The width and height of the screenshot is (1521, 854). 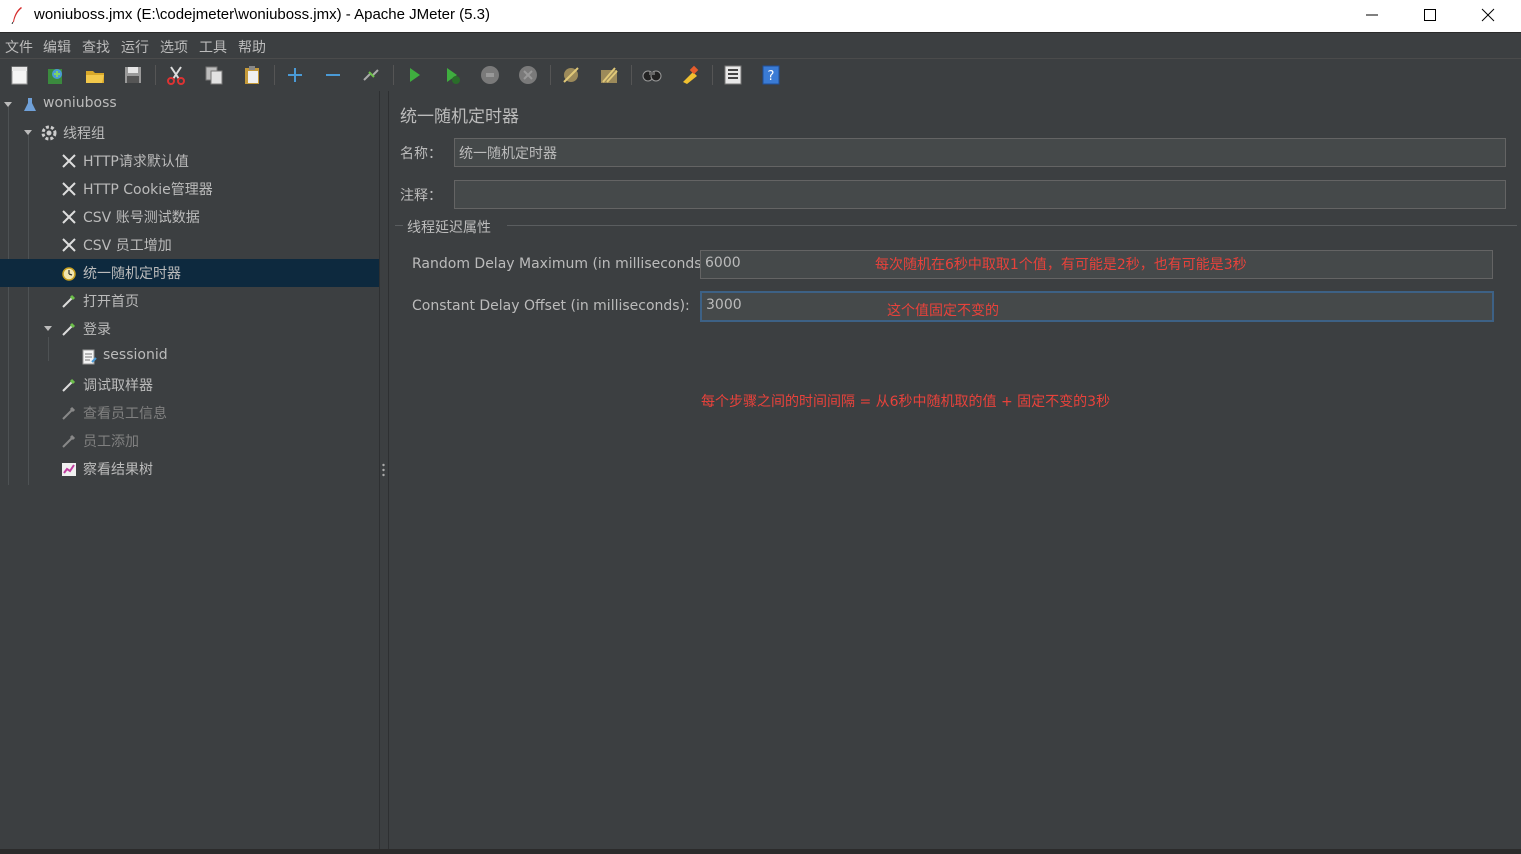 What do you see at coordinates (69, 469) in the screenshot?
I see `chart-listener-icon` at bounding box center [69, 469].